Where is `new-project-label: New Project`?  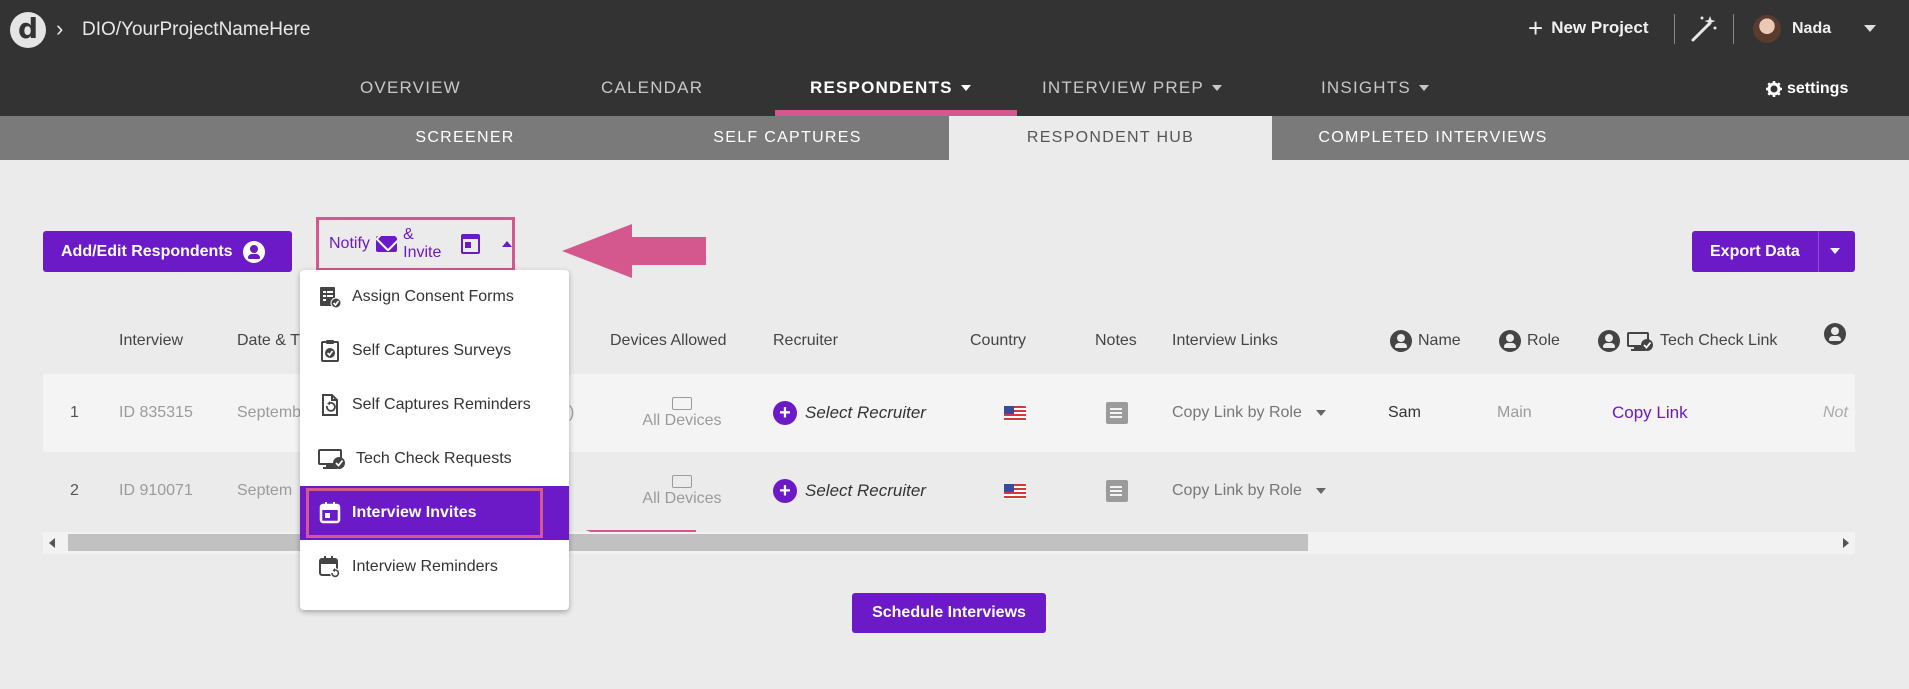 new-project-label: New Project is located at coordinates (1600, 27).